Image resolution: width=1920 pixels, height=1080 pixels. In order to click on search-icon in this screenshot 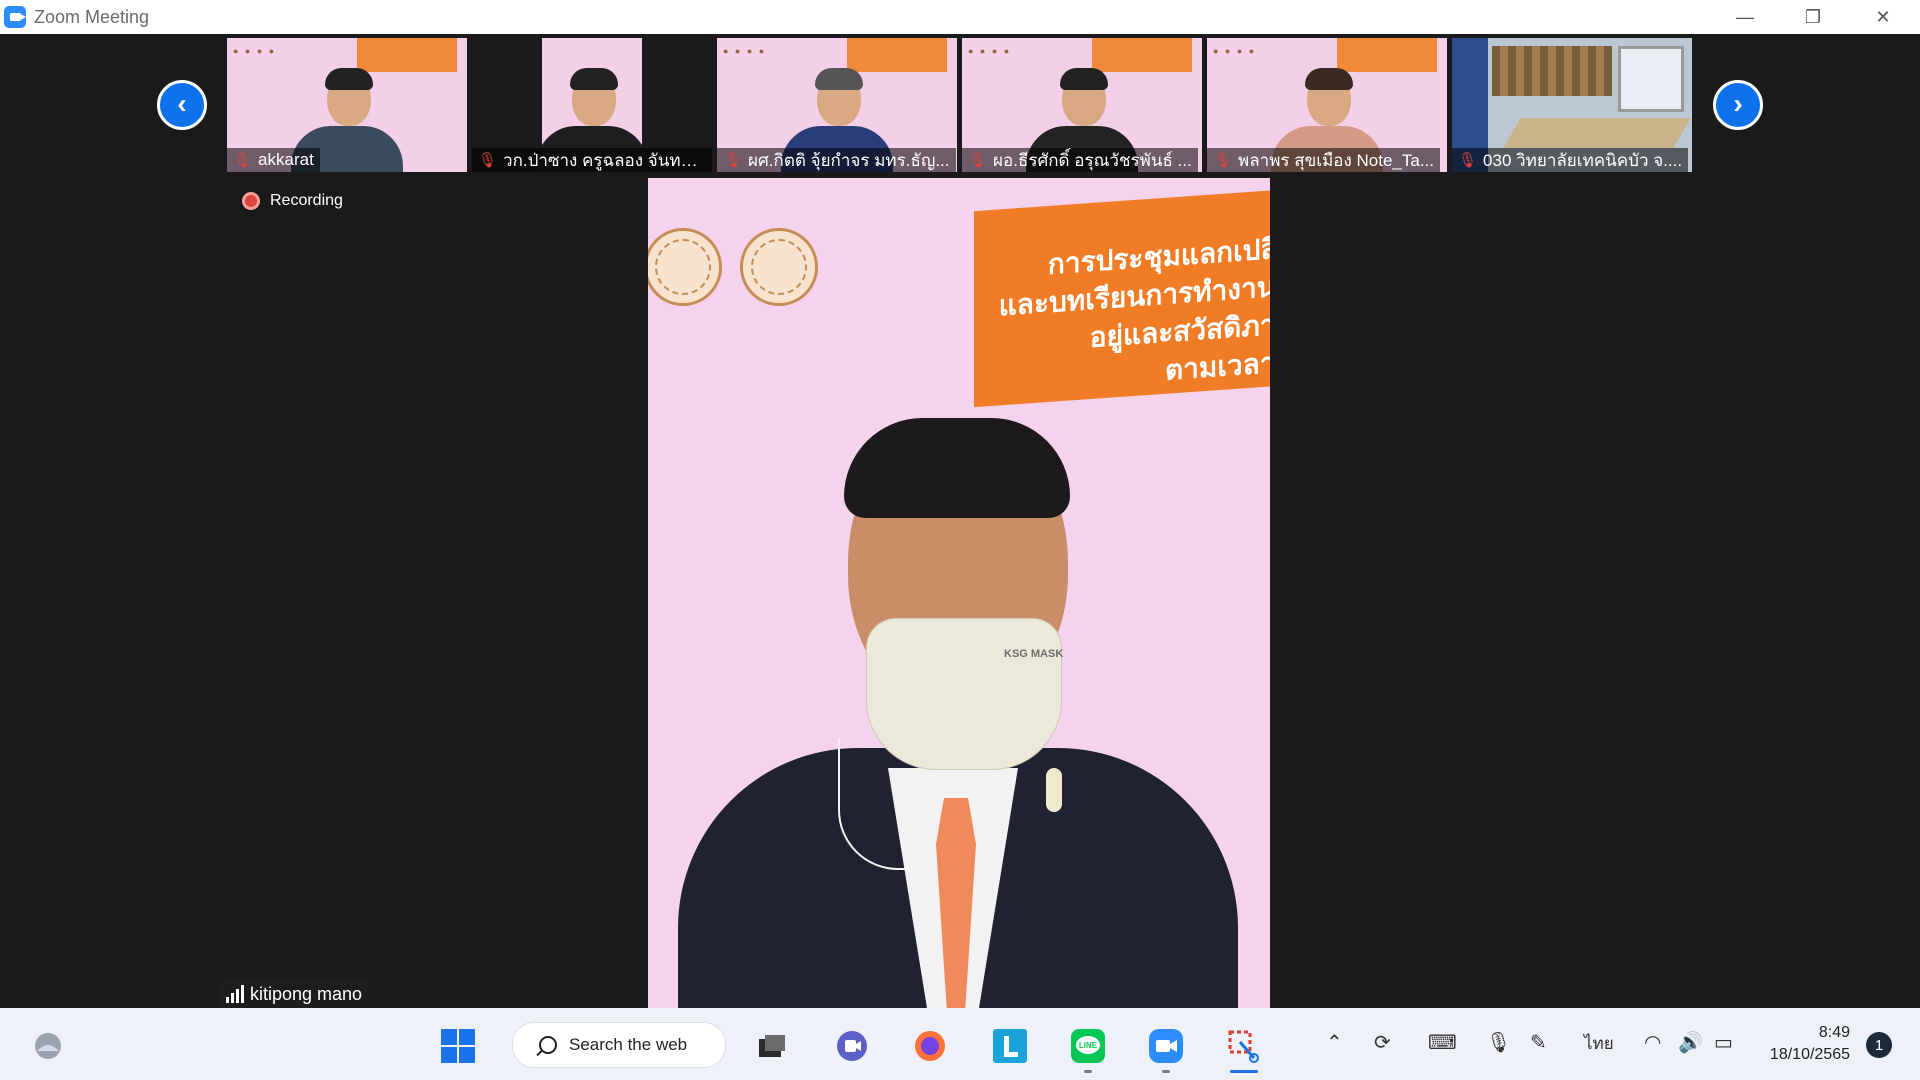, I will do `click(548, 1045)`.